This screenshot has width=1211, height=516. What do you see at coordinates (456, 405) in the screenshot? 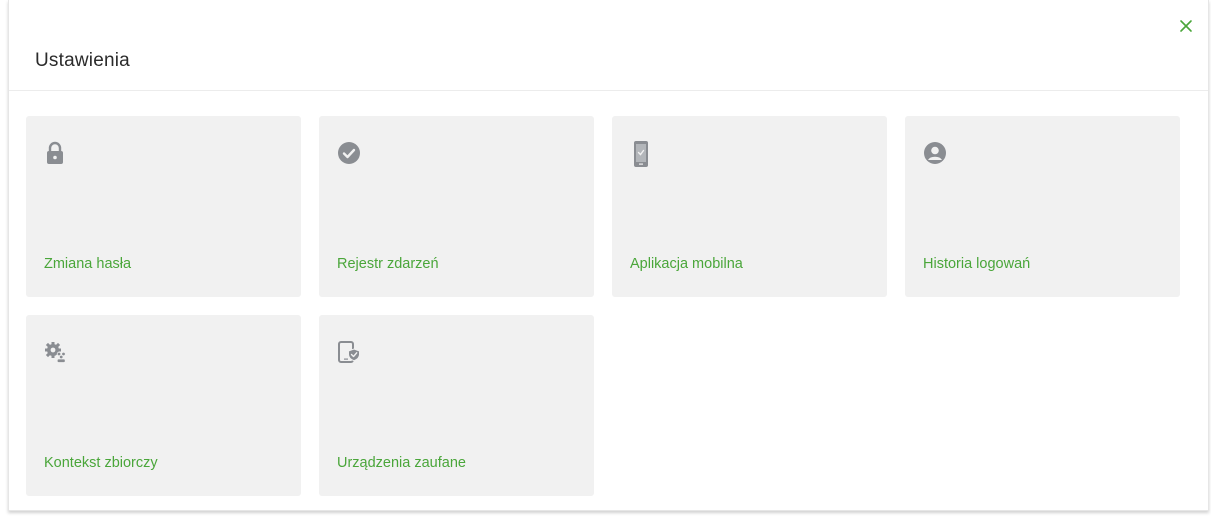
I see `tile-trusted-devices: Urządzenia zaufane` at bounding box center [456, 405].